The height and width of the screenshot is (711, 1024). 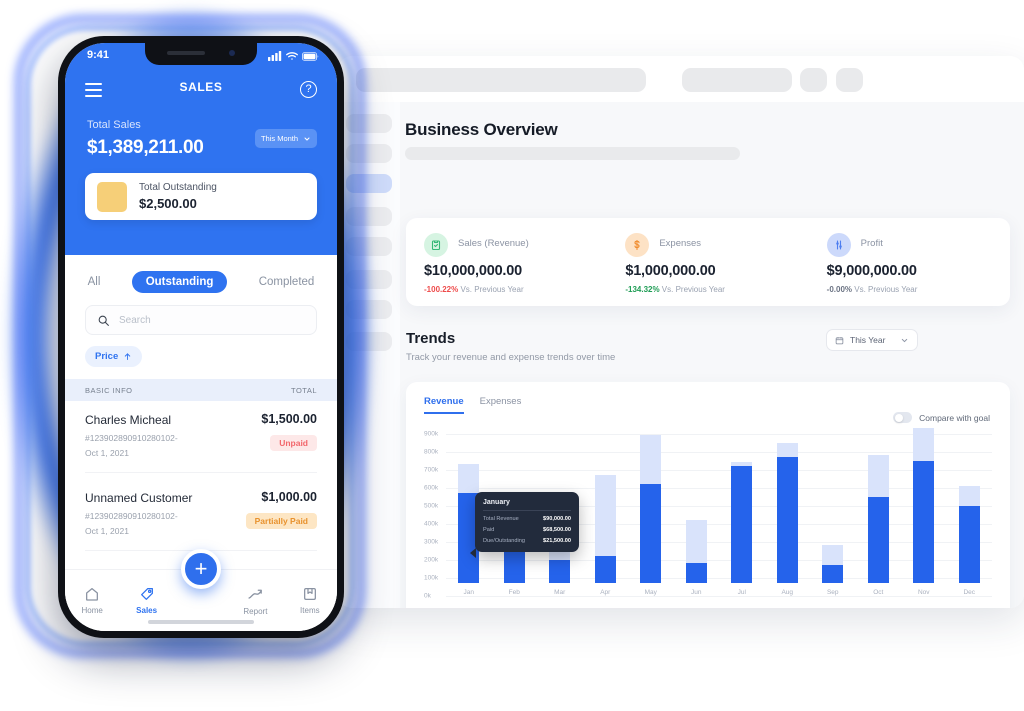 What do you see at coordinates (201, 87) in the screenshot?
I see `phone-title: SALES` at bounding box center [201, 87].